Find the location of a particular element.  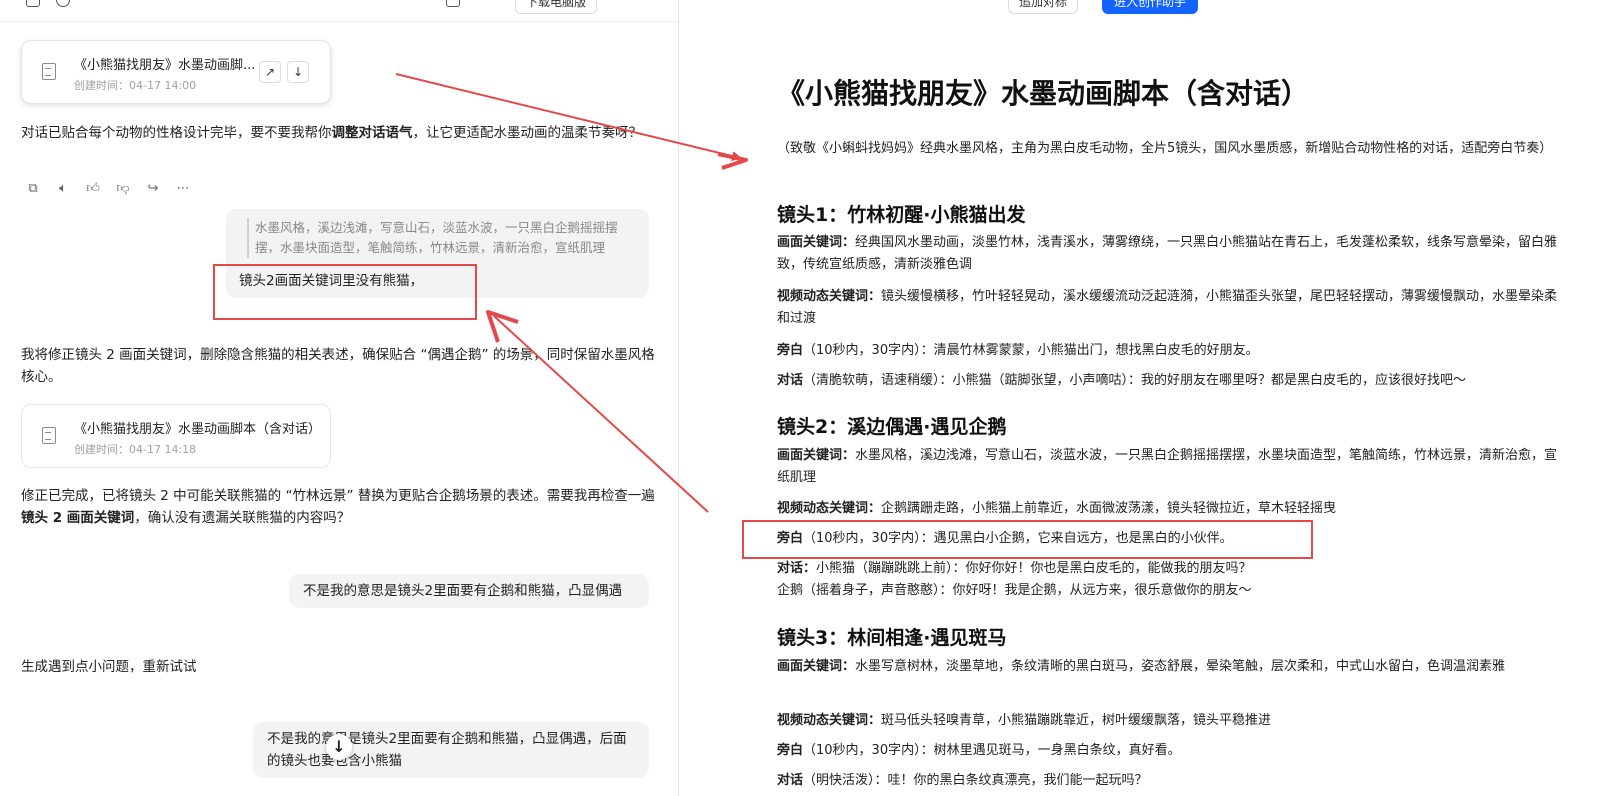

primary-button: 进入创作助手 is located at coordinates (1150, 7).